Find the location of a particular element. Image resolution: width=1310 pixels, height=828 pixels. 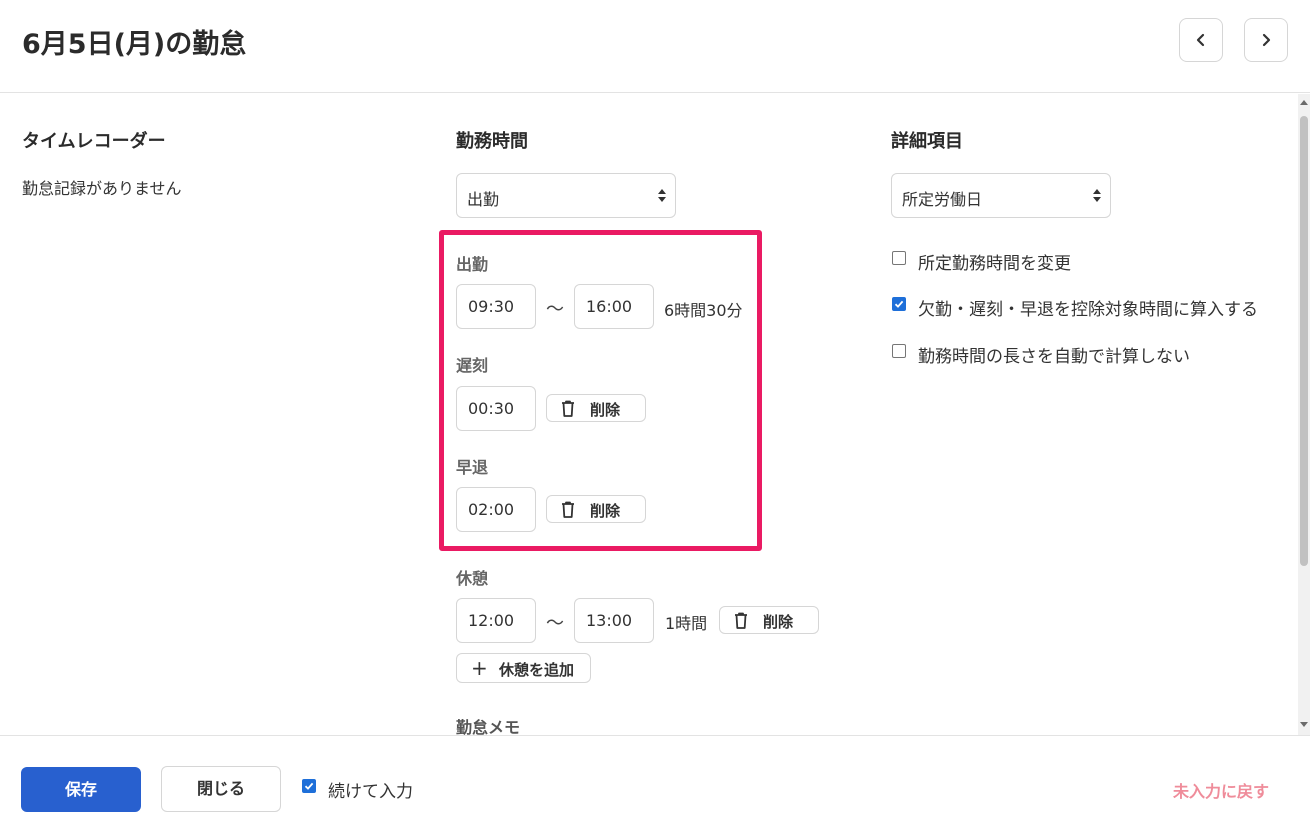

deduction-checkbox is located at coordinates (899, 304).